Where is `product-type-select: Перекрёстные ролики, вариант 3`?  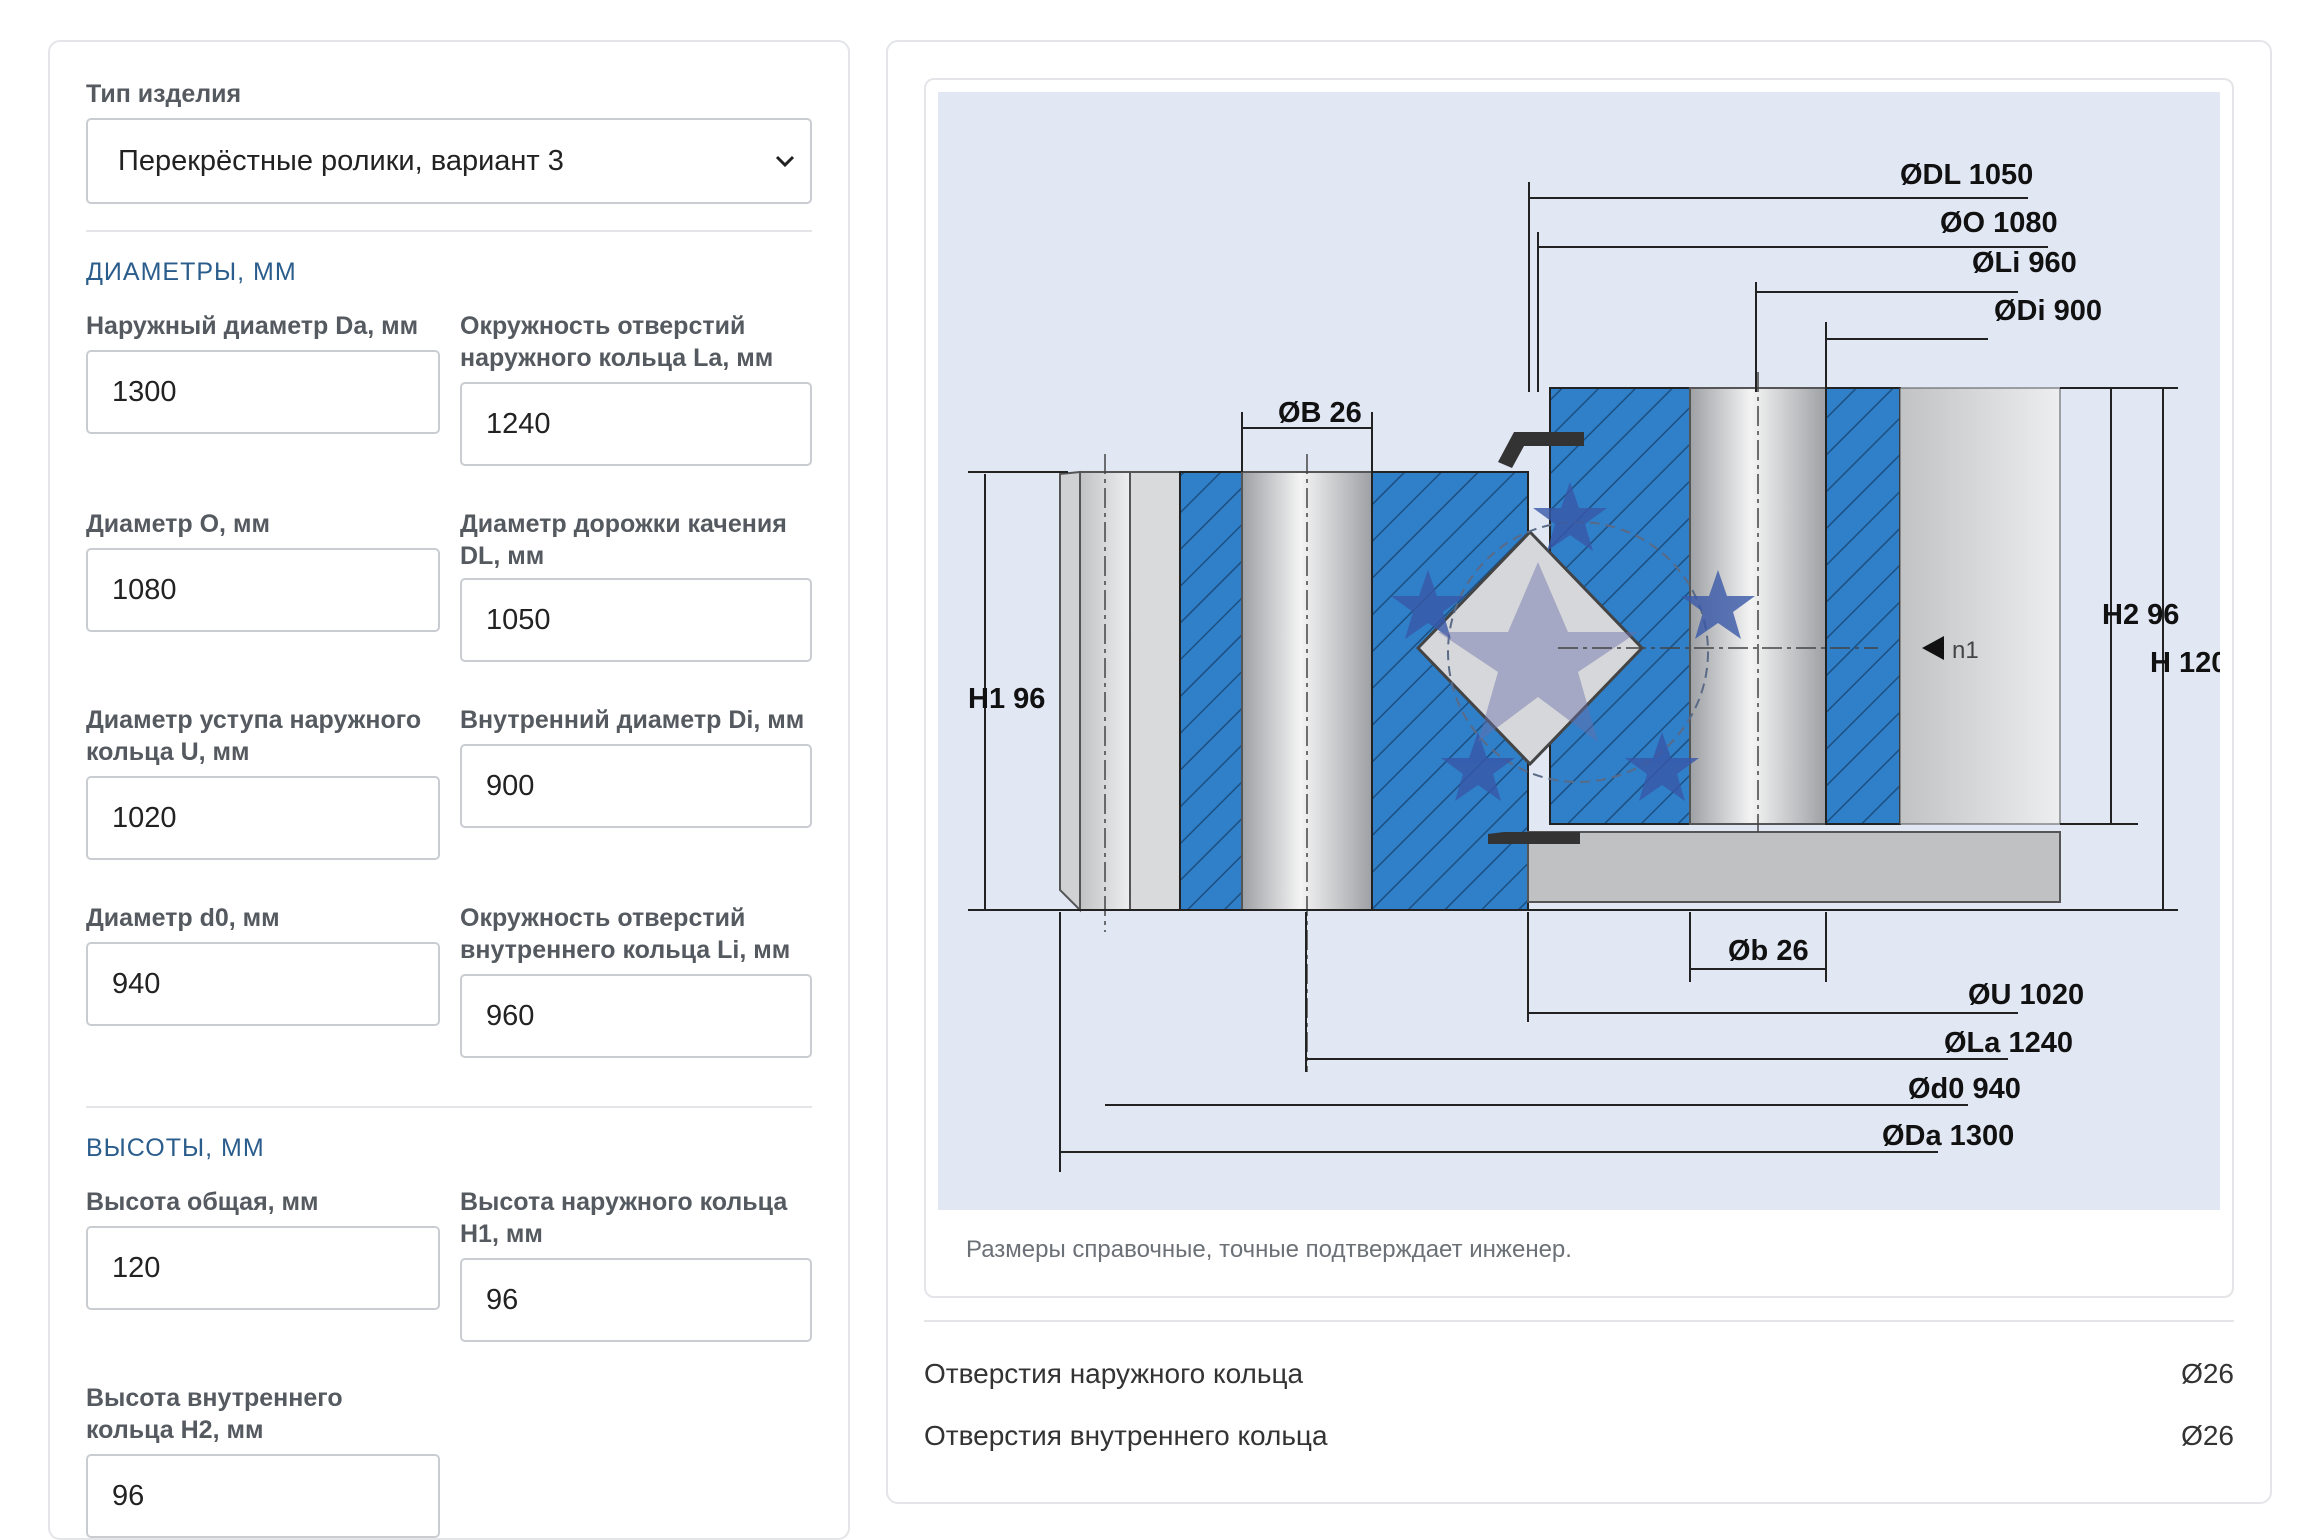 product-type-select: Перекрёстные ролики, вариант 3 is located at coordinates (449, 161).